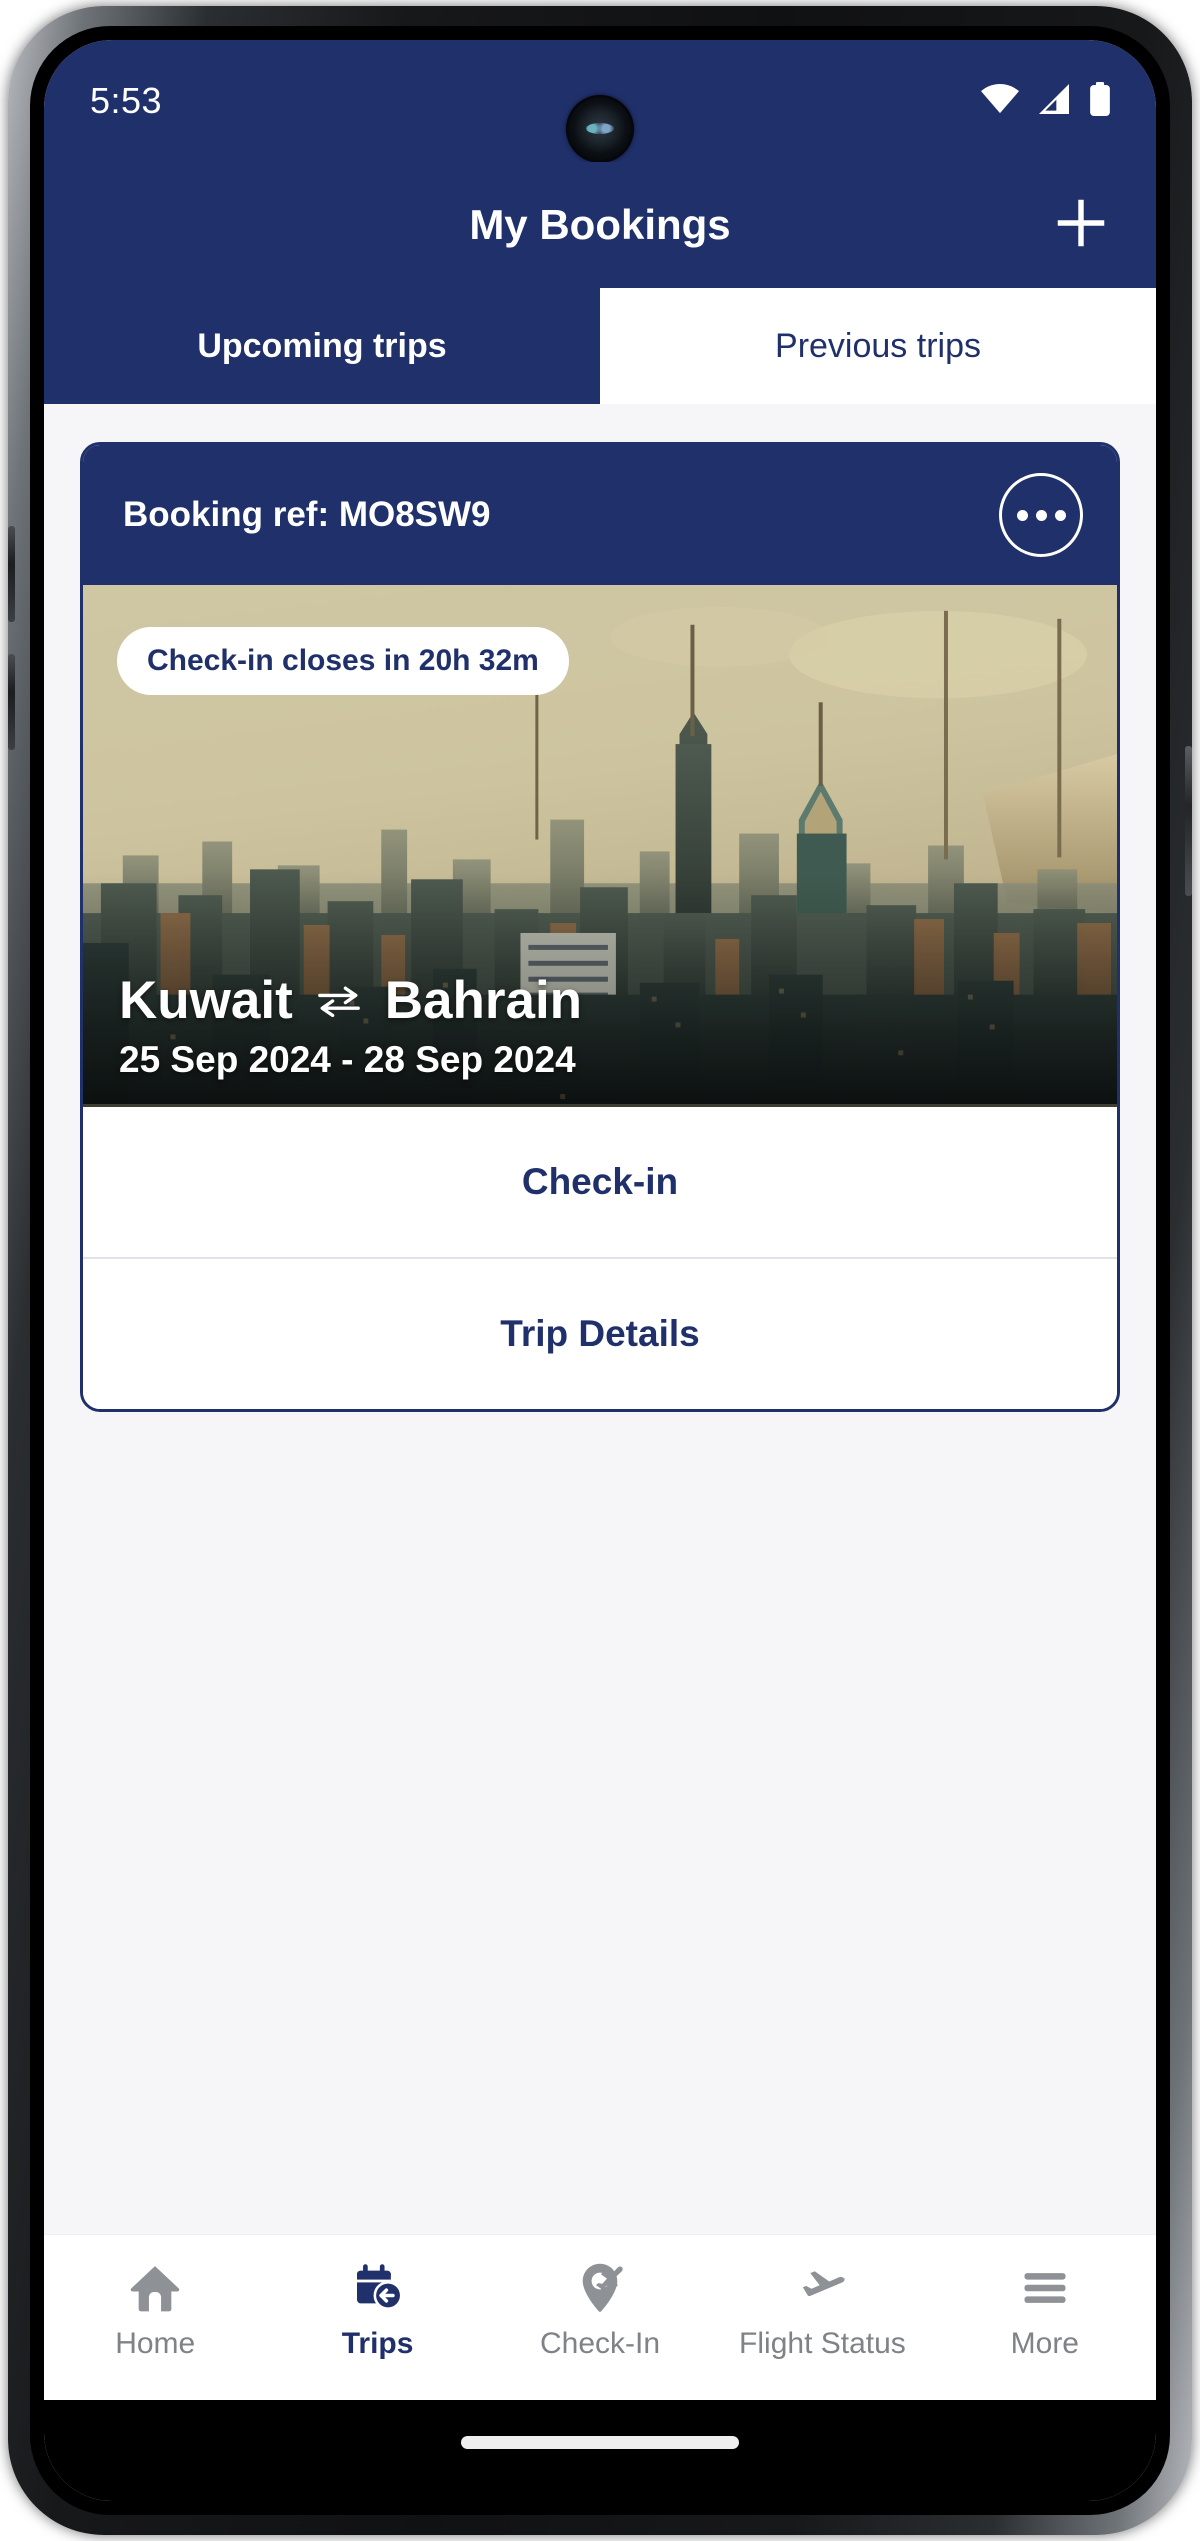  I want to click on booking-reference: Booking ref: MO8SW9, so click(307, 514).